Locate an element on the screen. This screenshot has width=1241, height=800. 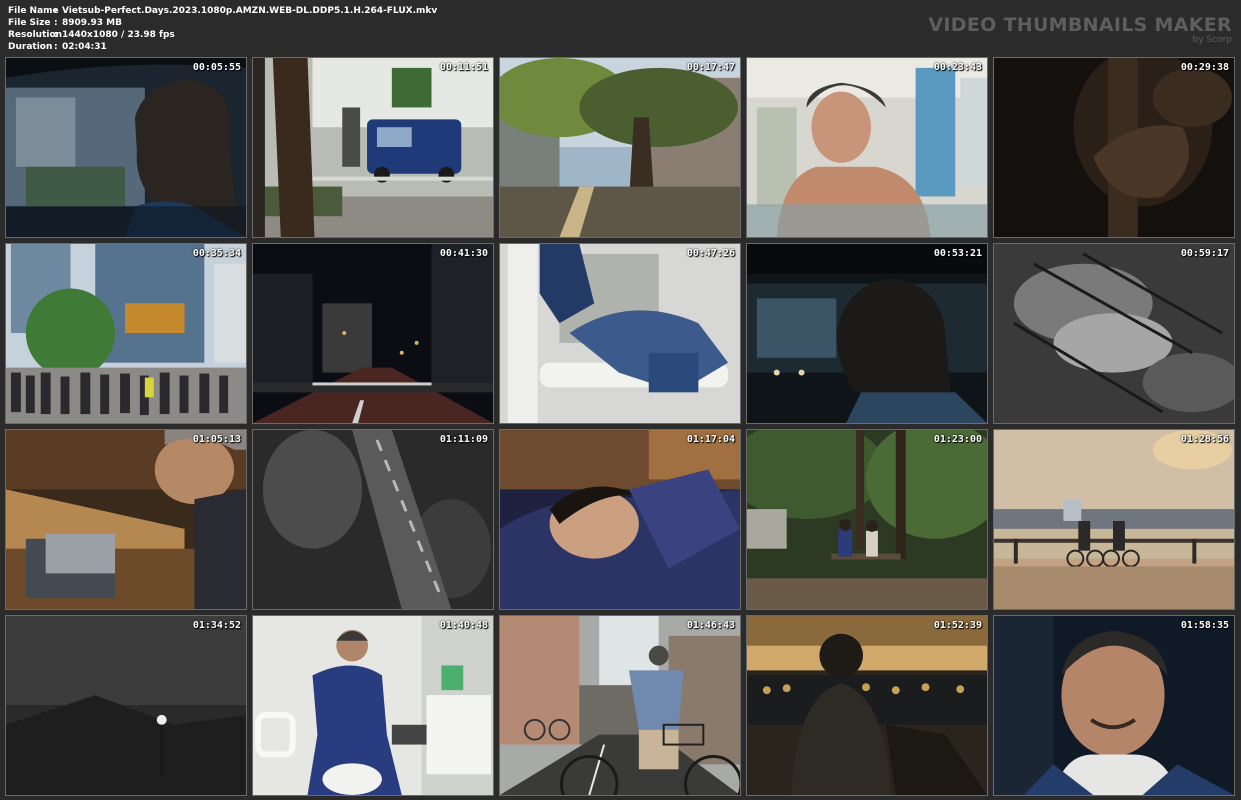
thumbnail: 01:34:52 is located at coordinates (126, 705).